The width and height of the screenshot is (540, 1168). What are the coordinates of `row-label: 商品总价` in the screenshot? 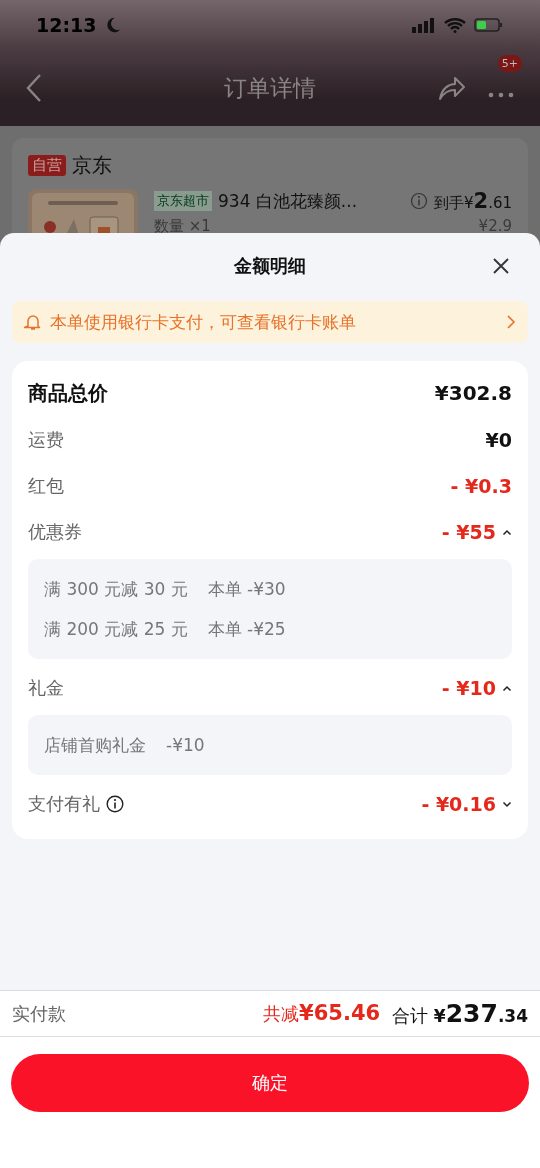 It's located at (68, 393).